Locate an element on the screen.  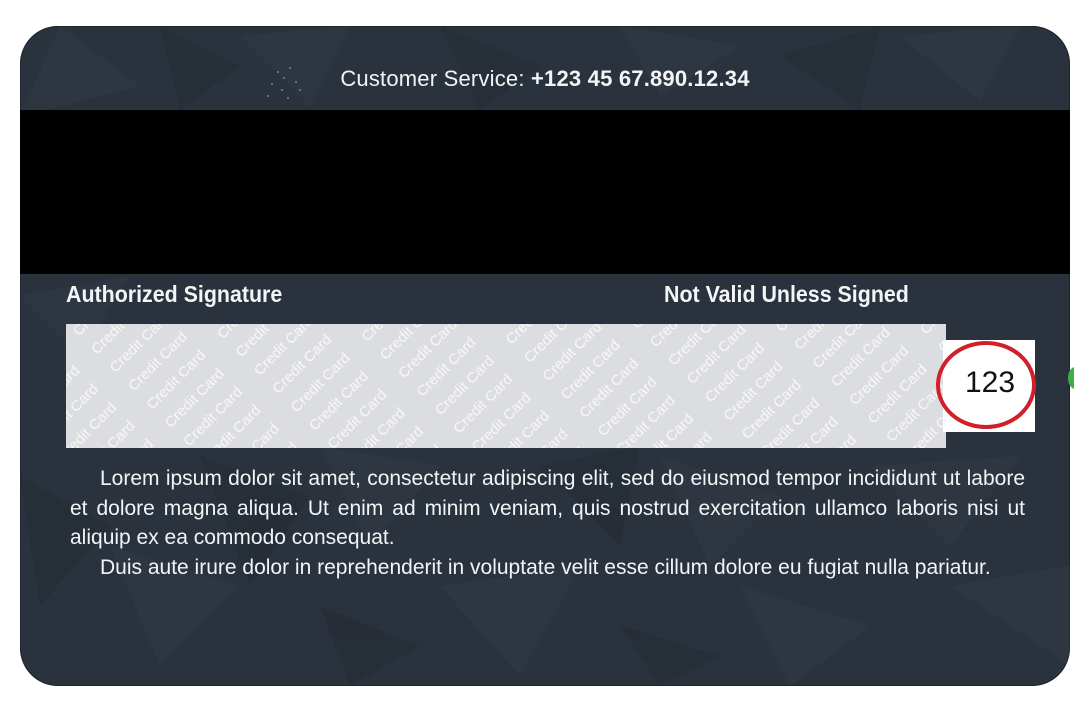
authorized-signature-label: Authorized Signature is located at coordinates (174, 294).